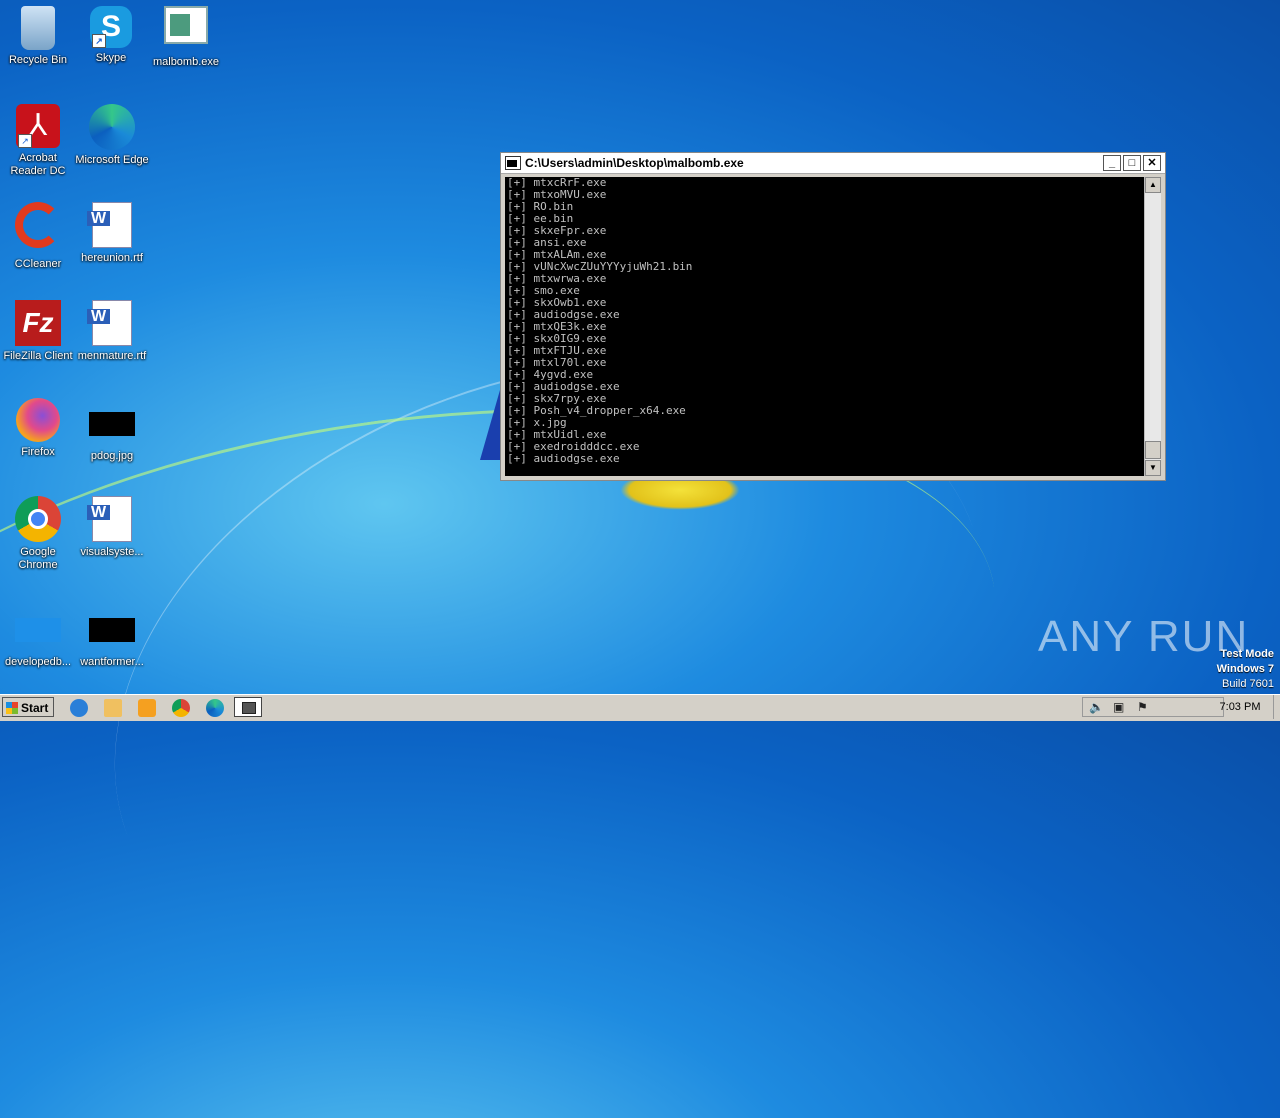 This screenshot has height=1118, width=1280. I want to click on desktop-icon-ccleaner: CCleaner, so click(38, 236).